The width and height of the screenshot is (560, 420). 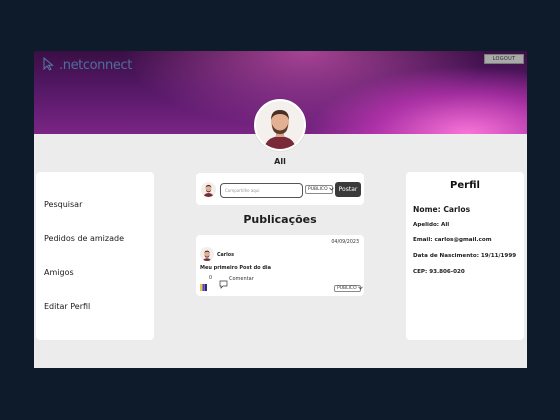 I want to click on profile-card-title: Perfil, so click(x=465, y=185).